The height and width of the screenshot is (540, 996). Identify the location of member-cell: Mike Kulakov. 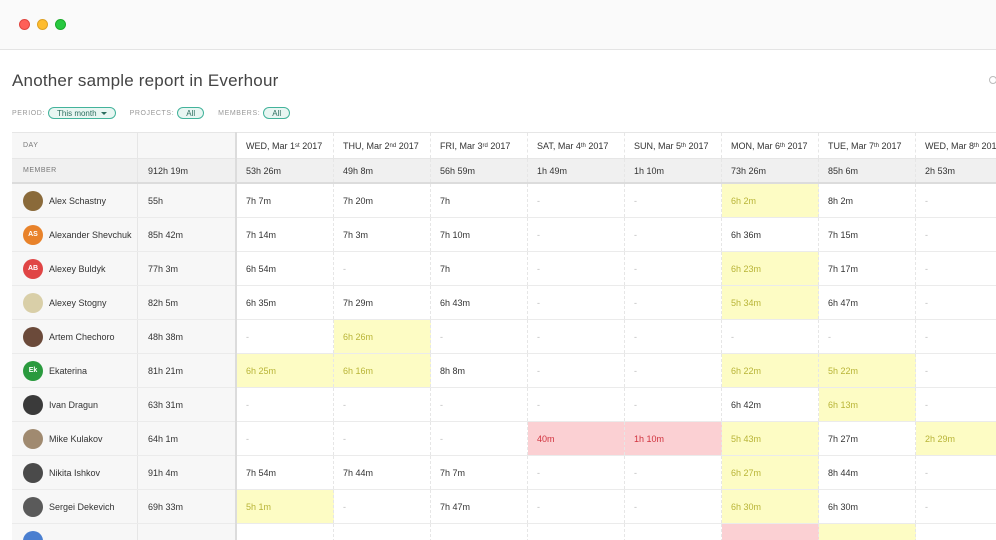
(75, 438).